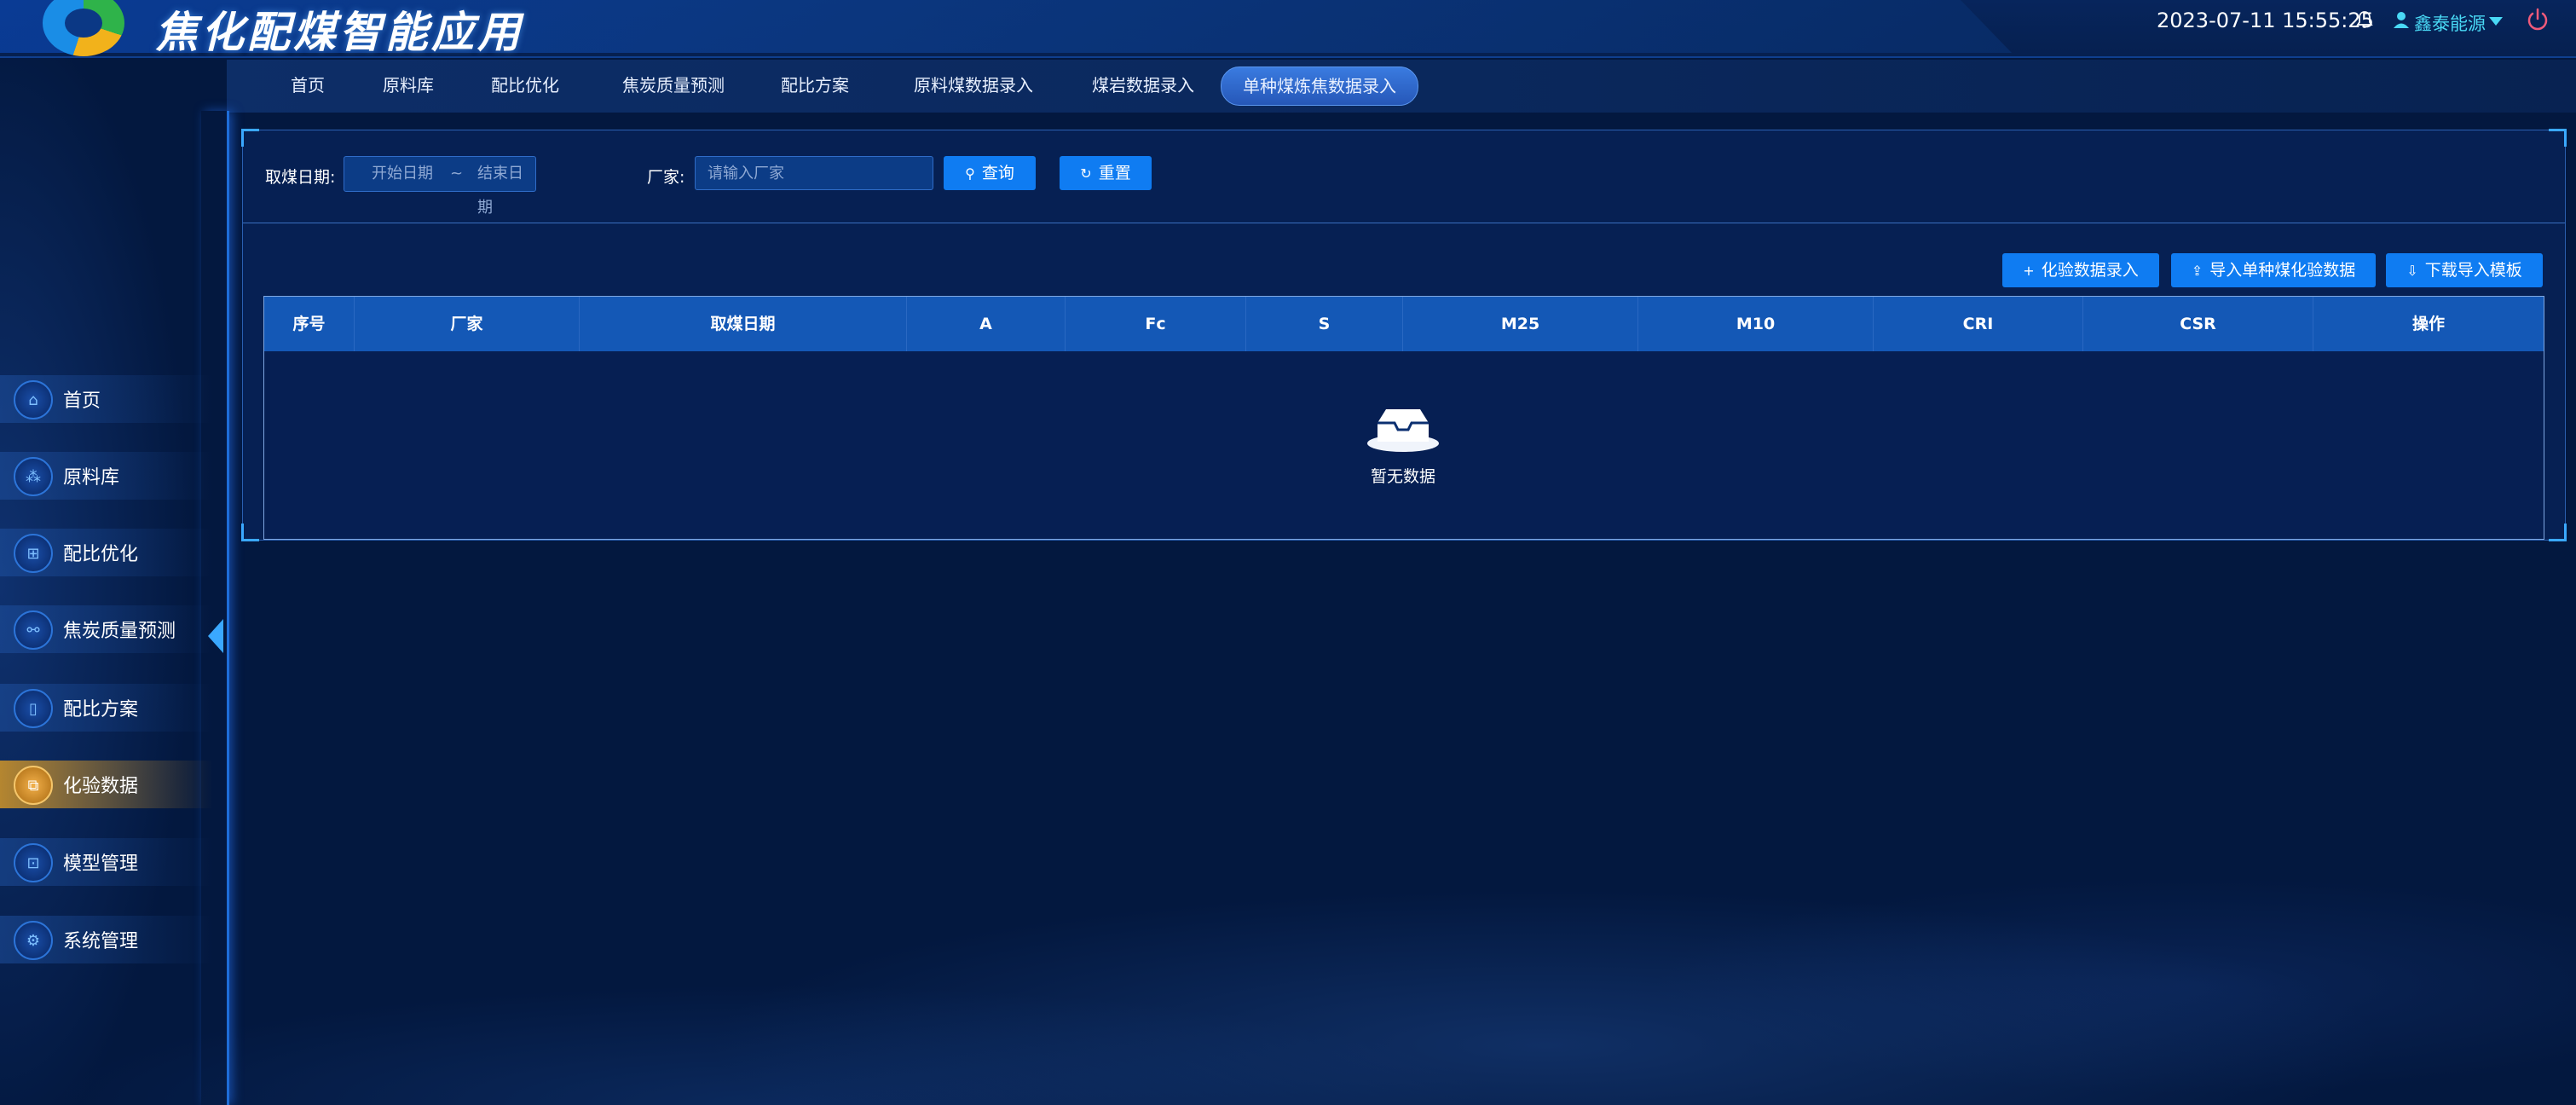 This screenshot has height=1105, width=2576. I want to click on table-header: 序号 厂家 取煤日期 A Fc S M25 M10 CRI CSR 操作, so click(1404, 324).